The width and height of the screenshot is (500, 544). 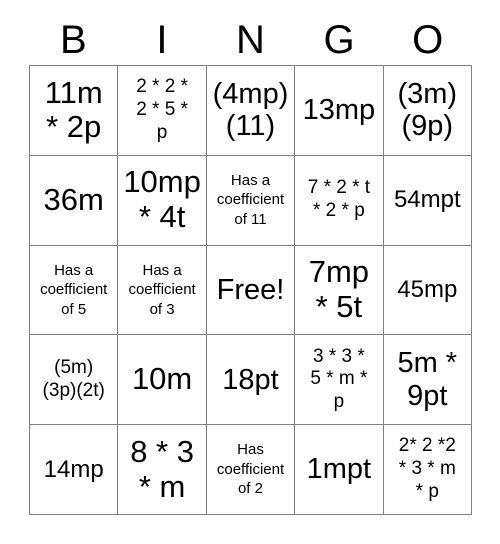 I want to click on bingo-cell-text: 2* 2 *2 * 3 * m * p, so click(x=427, y=468).